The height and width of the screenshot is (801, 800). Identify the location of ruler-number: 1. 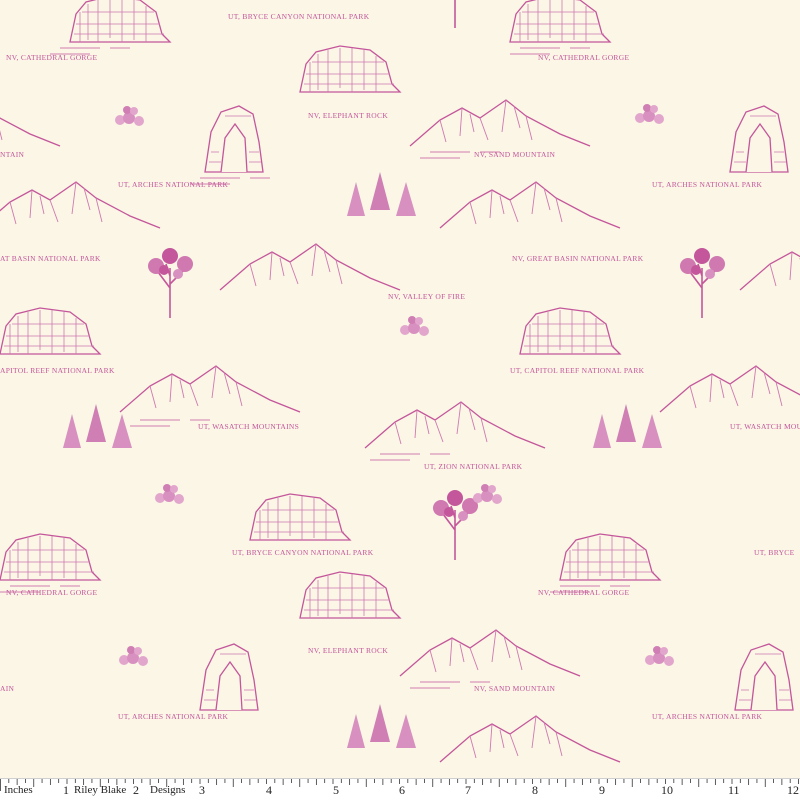
(66, 790).